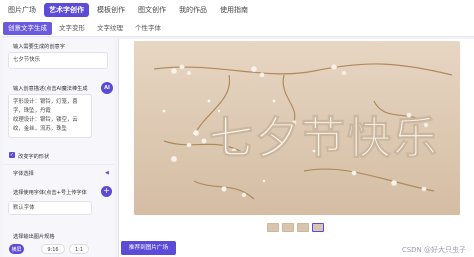  Describe the element at coordinates (24, 208) in the screenshot. I see `font-select-value: 默认字体` at that location.